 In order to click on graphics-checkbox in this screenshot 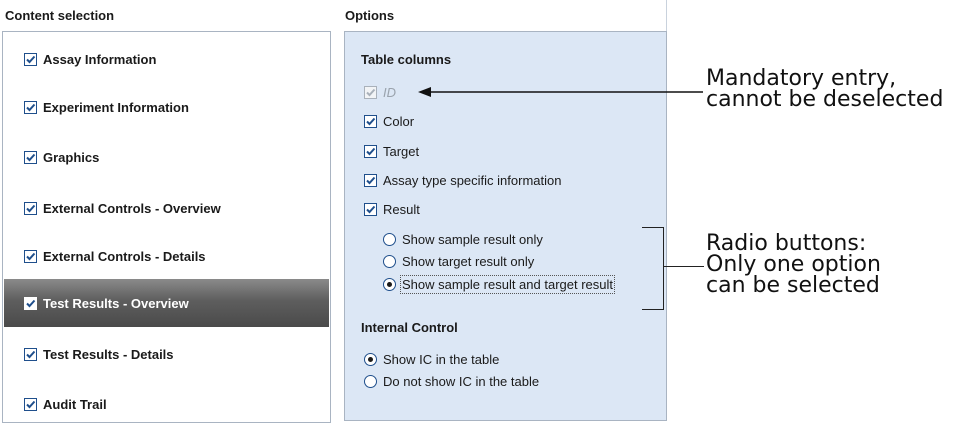, I will do `click(30, 157)`.